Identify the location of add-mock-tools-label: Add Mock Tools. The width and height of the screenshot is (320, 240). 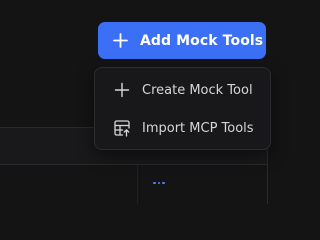
(202, 40).